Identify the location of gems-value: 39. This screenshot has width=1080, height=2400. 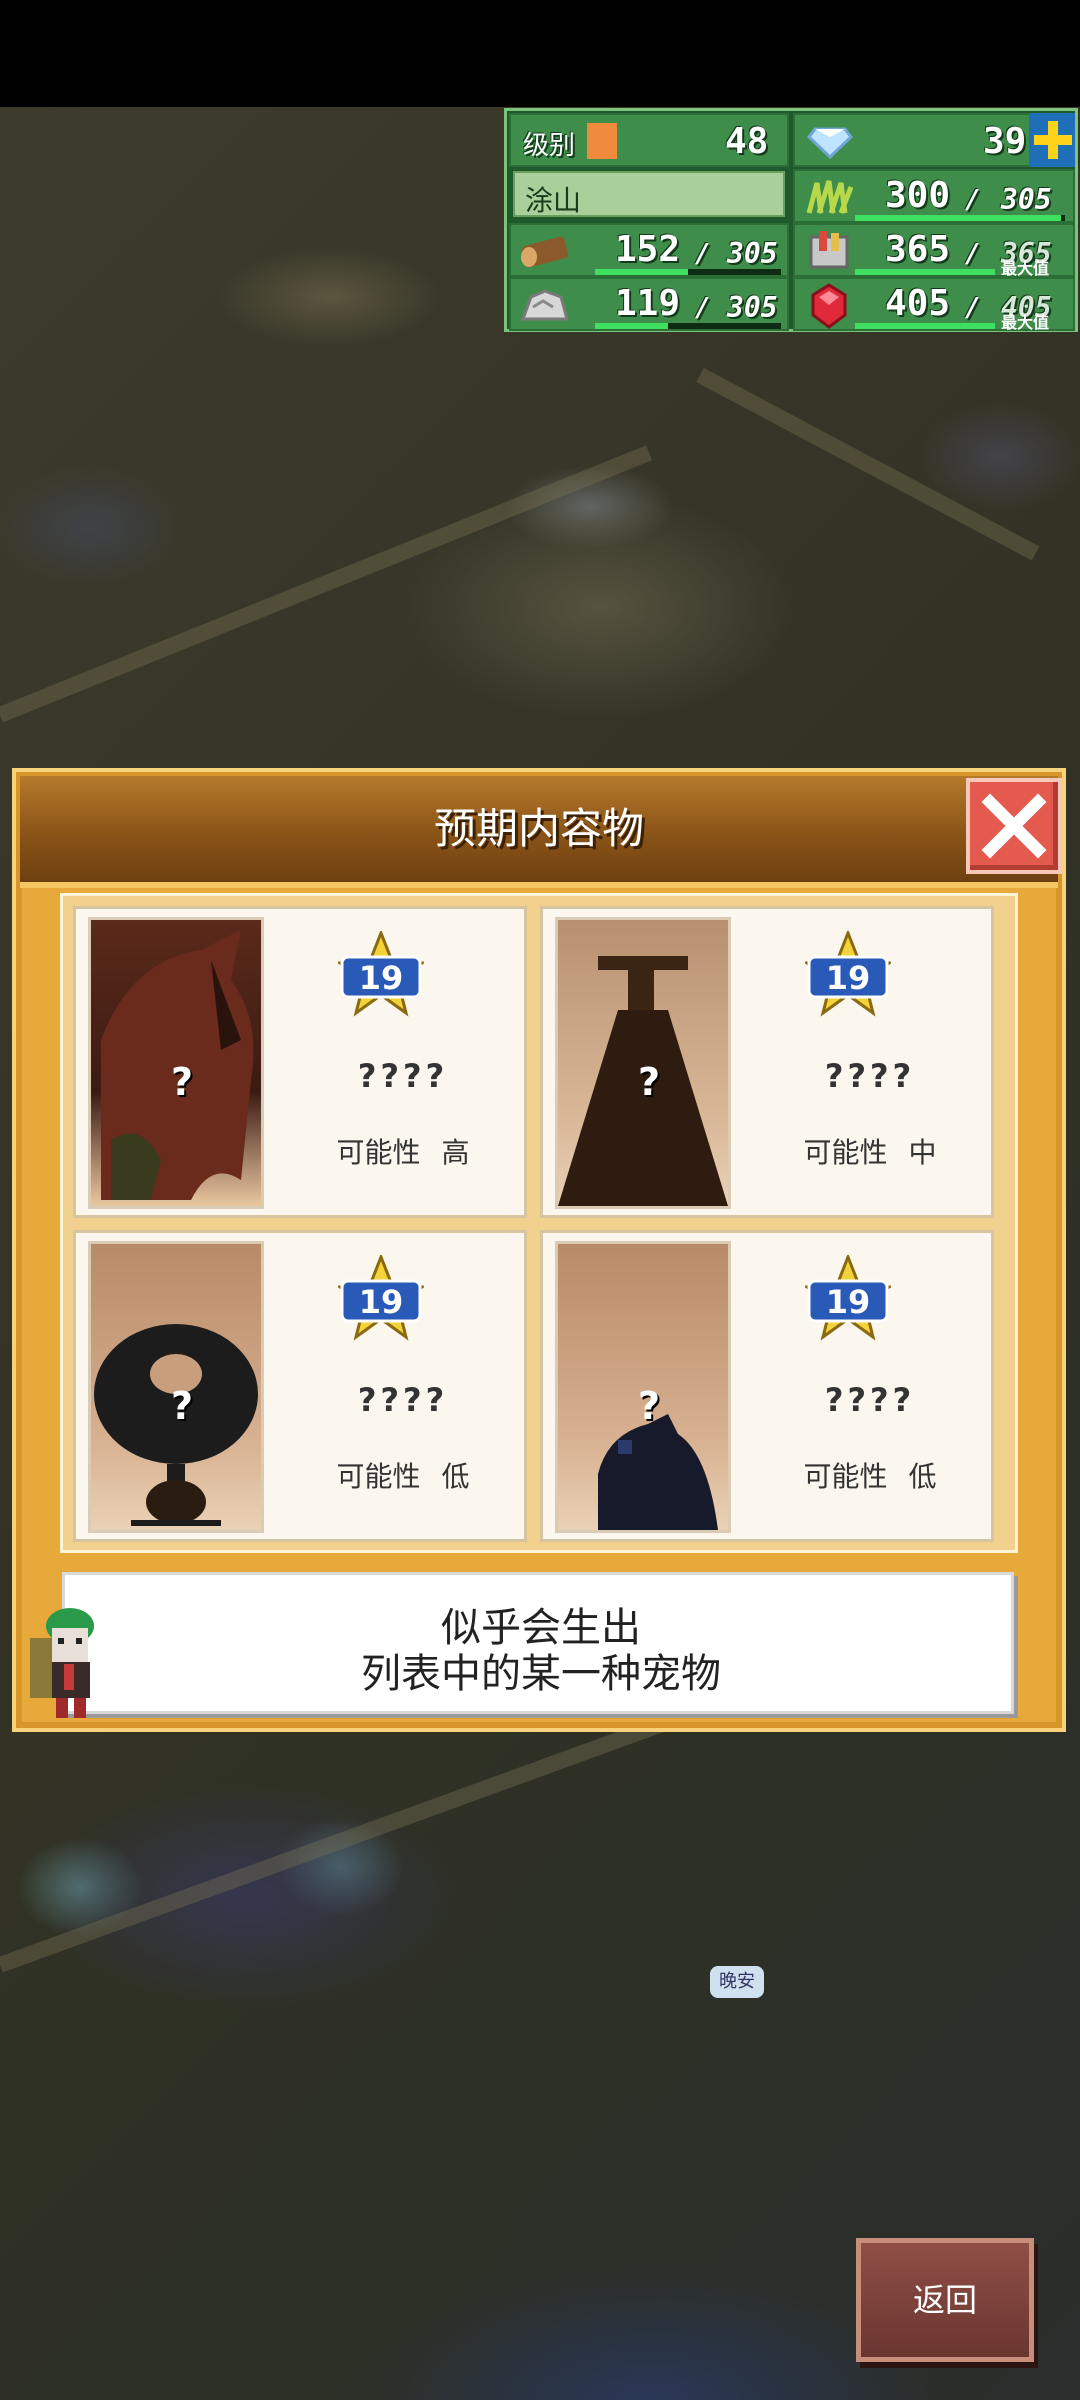
(1005, 141).